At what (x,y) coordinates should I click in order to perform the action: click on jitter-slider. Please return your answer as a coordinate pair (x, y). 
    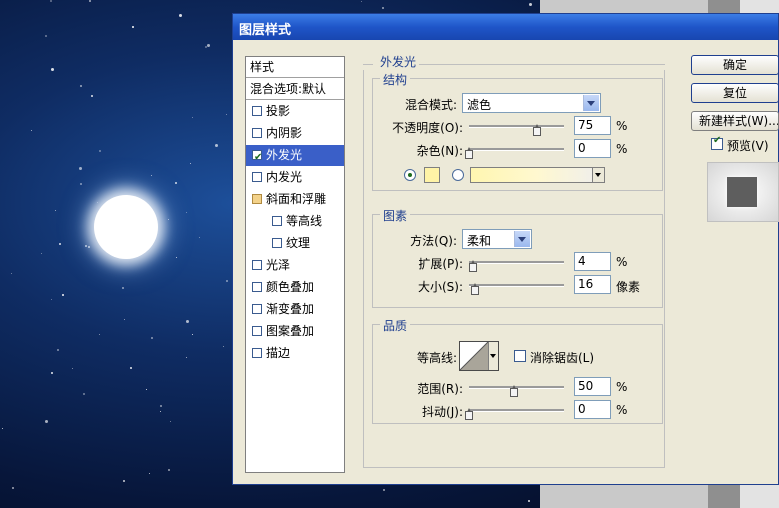
    Looking at the image, I should click on (516, 410).